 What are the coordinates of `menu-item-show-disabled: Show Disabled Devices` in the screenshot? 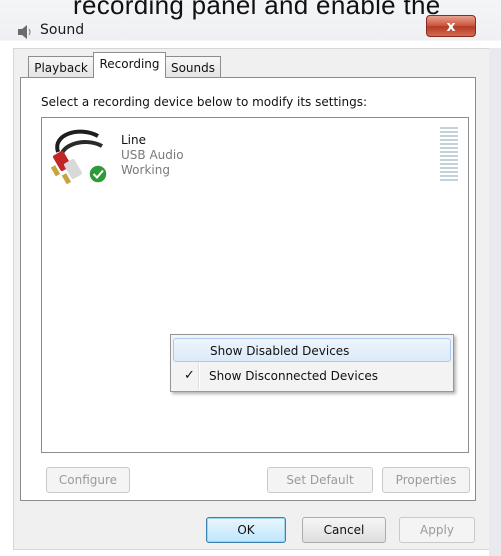 It's located at (312, 350).